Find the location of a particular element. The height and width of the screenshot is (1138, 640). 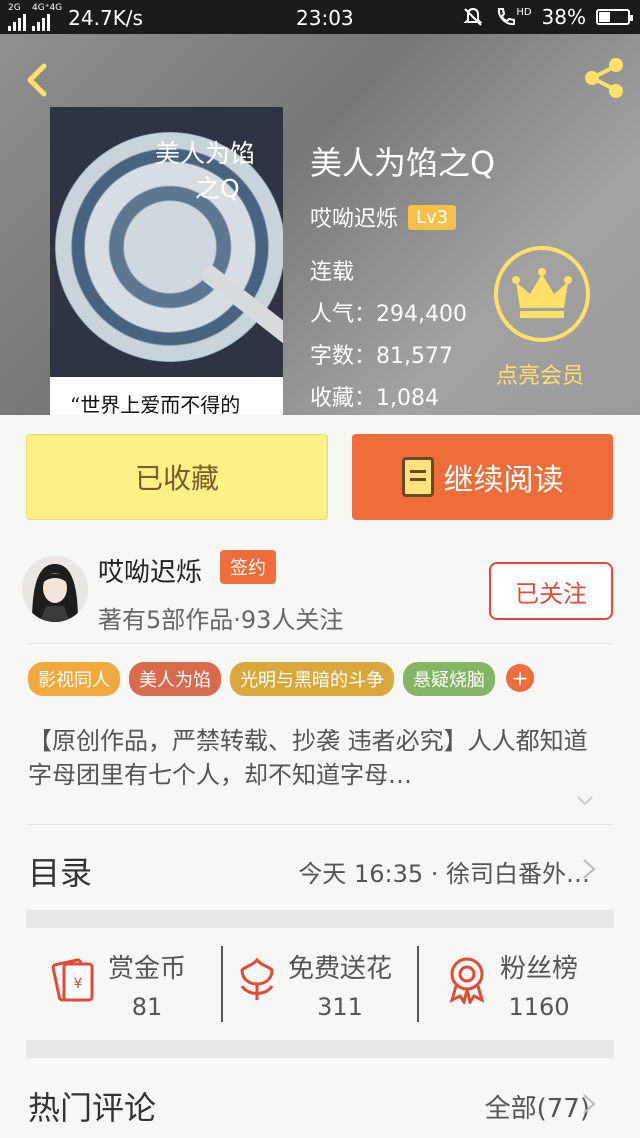

word-count-value: 81,577 is located at coordinates (414, 356).